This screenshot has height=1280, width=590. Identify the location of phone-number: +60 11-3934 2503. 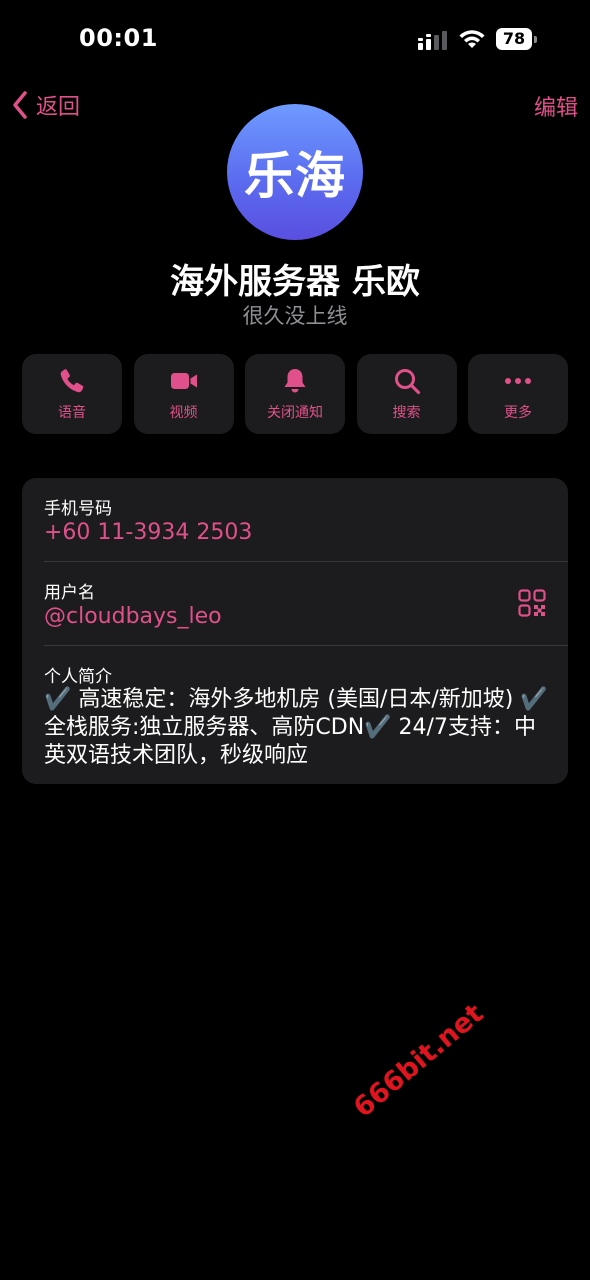
(148, 532).